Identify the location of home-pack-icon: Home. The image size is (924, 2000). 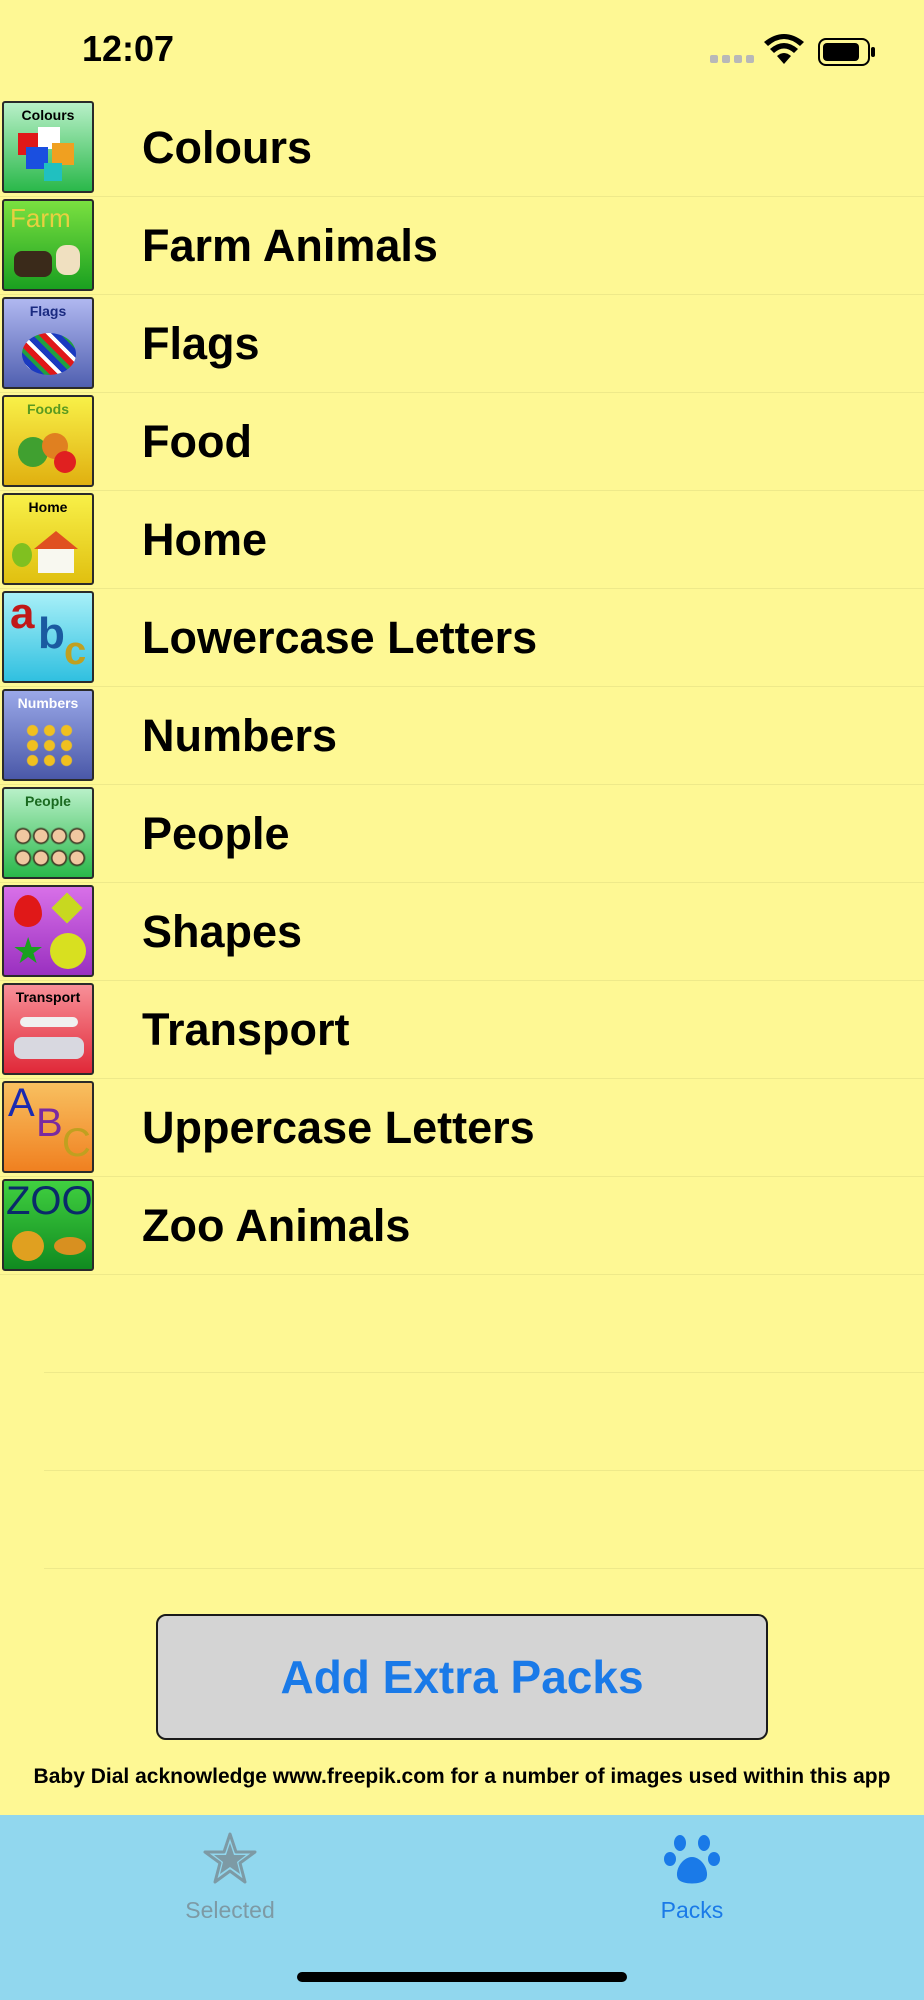
(48, 539).